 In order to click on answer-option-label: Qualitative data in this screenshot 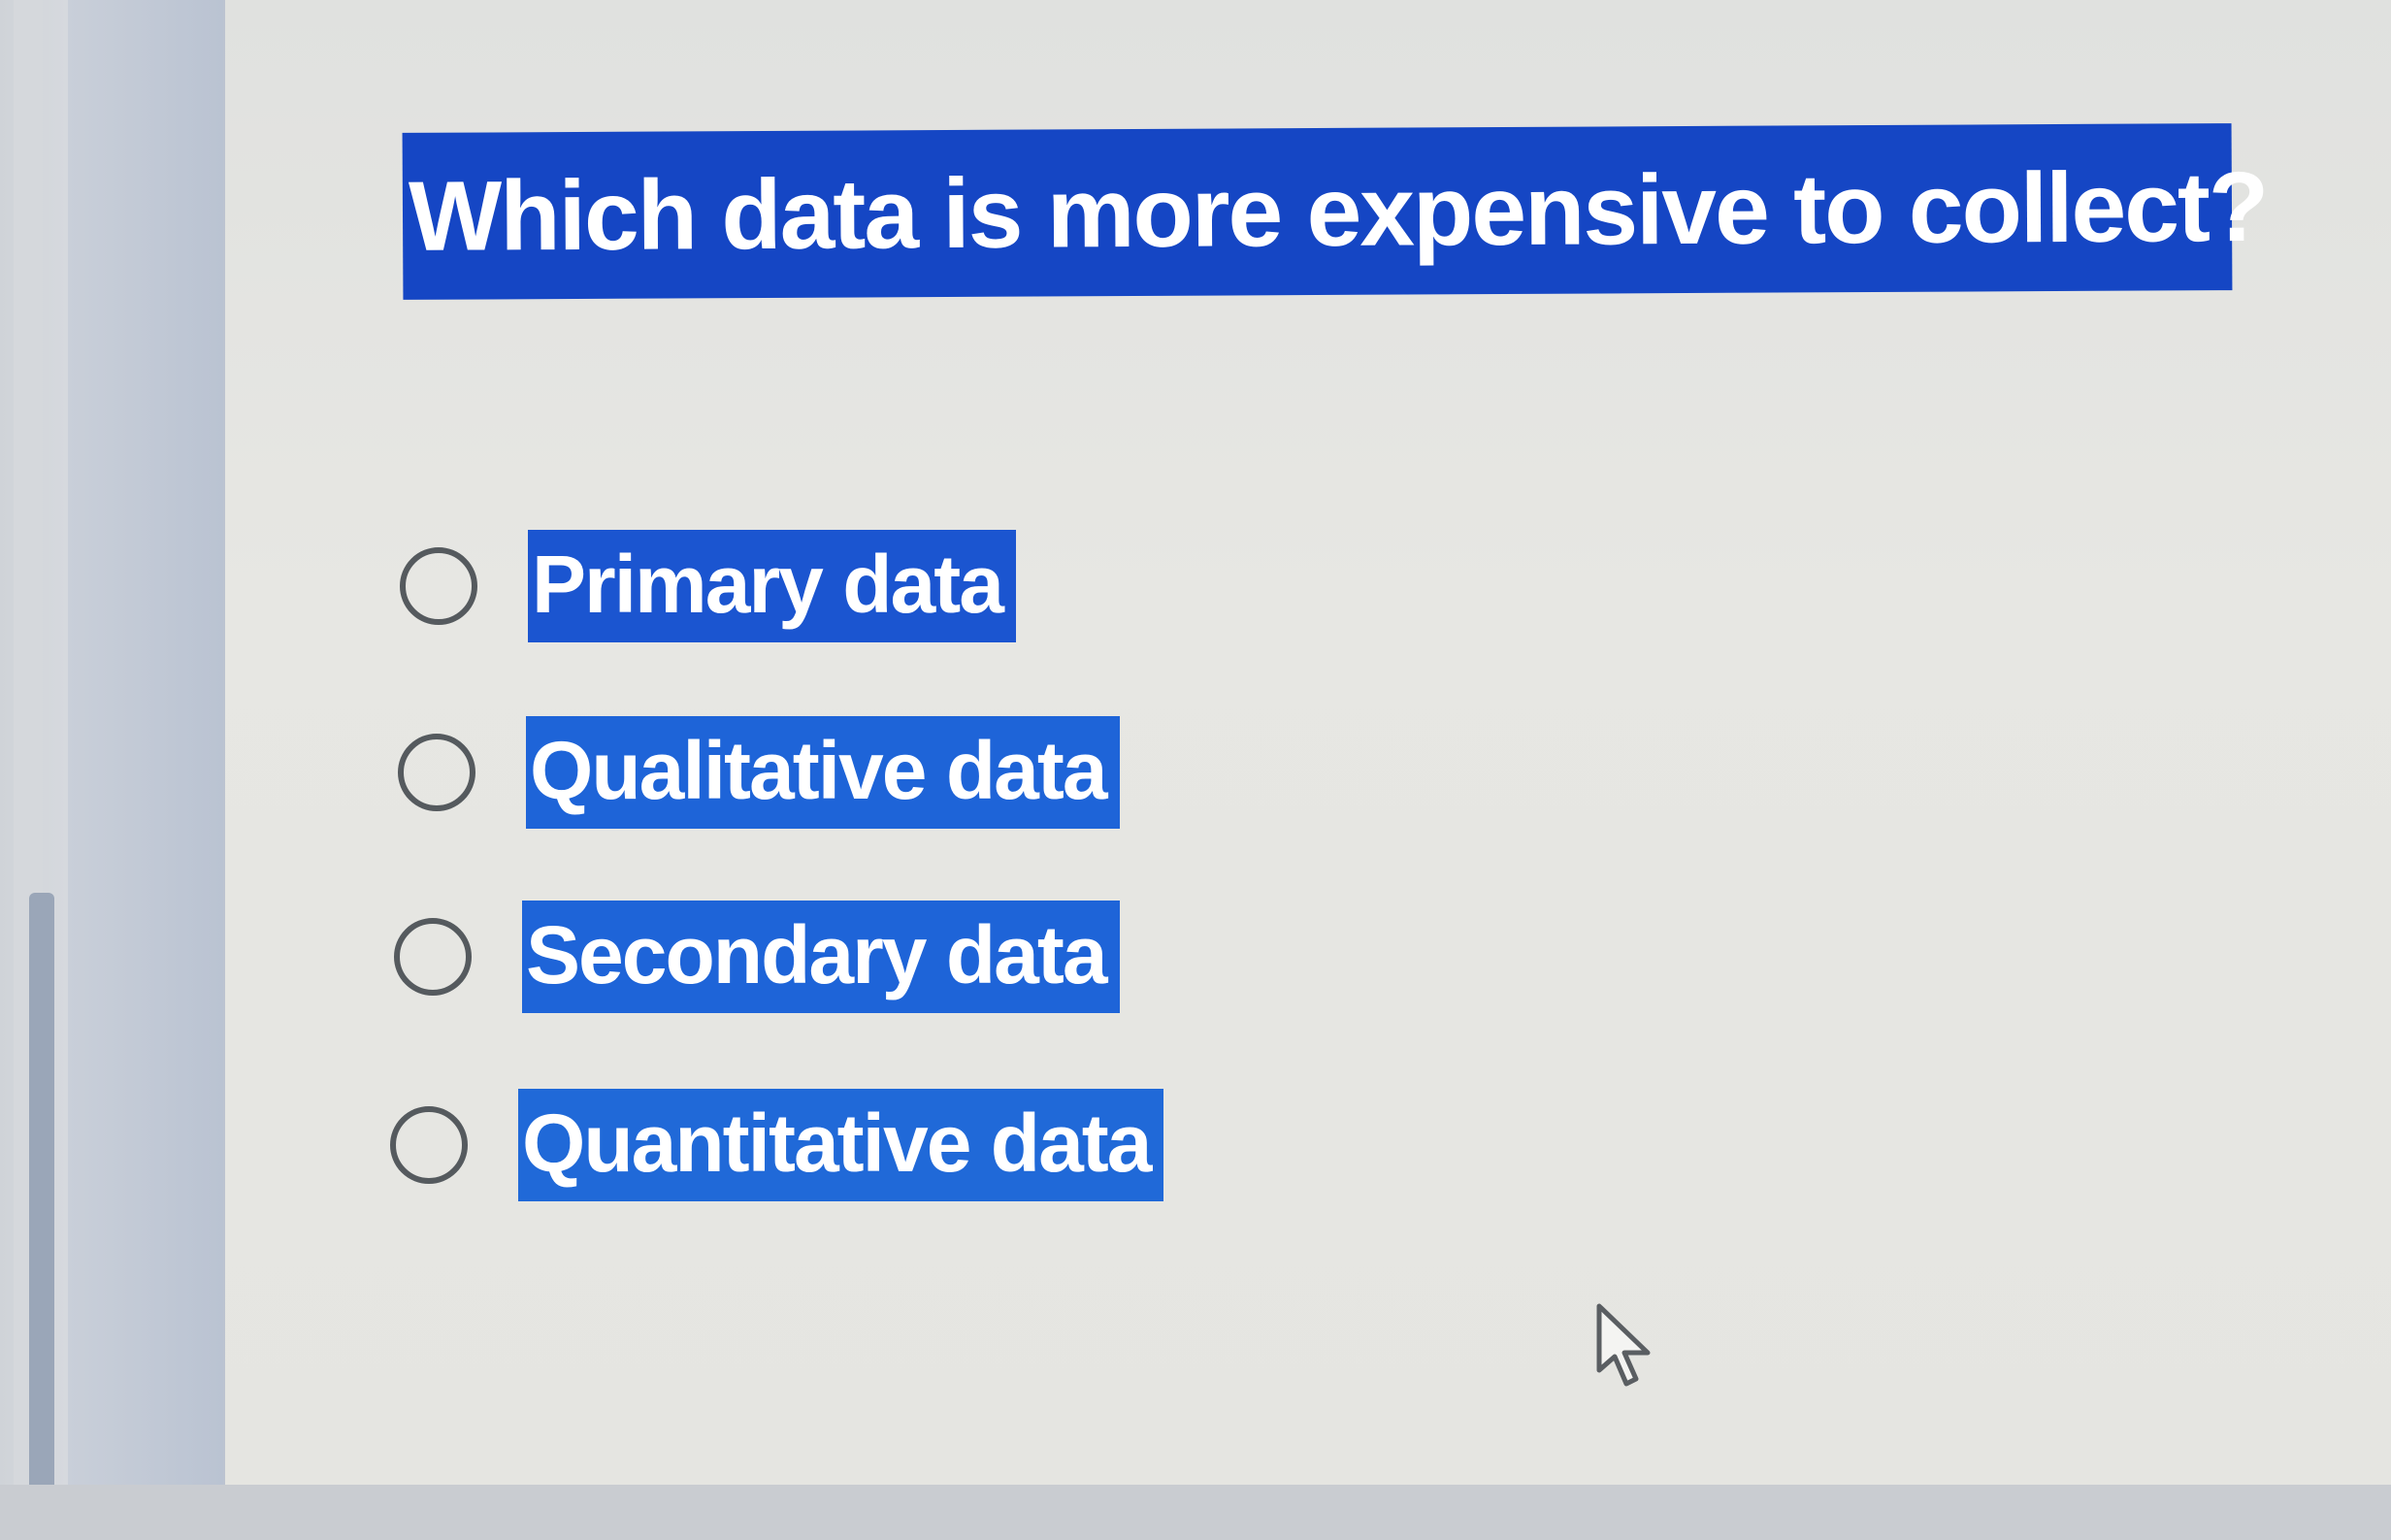, I will do `click(823, 773)`.